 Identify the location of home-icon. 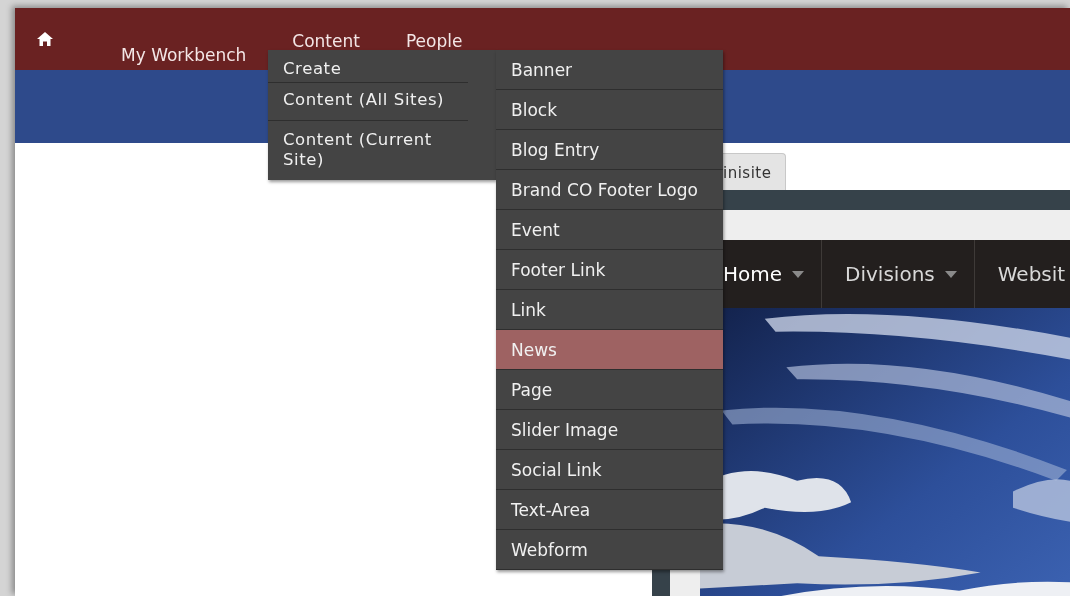
(45, 39).